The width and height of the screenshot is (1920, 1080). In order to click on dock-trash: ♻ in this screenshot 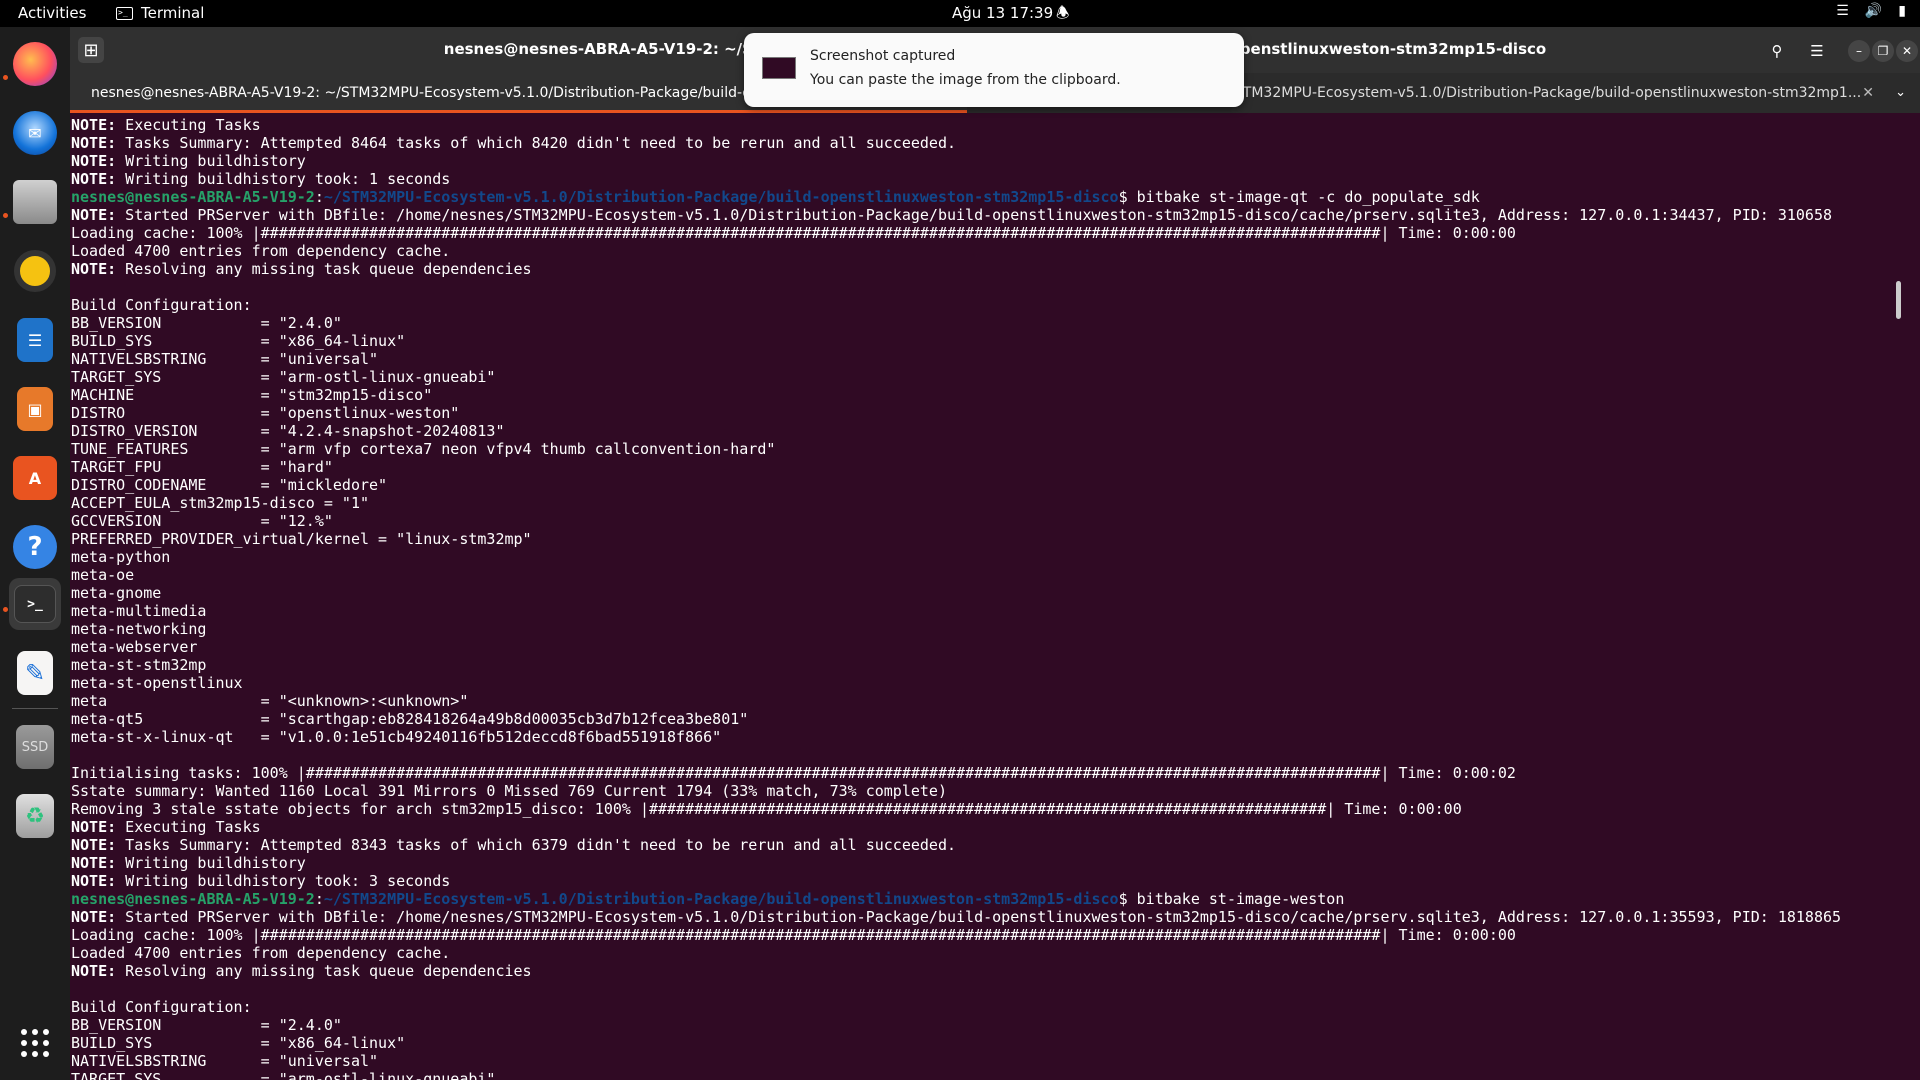, I will do `click(35, 816)`.